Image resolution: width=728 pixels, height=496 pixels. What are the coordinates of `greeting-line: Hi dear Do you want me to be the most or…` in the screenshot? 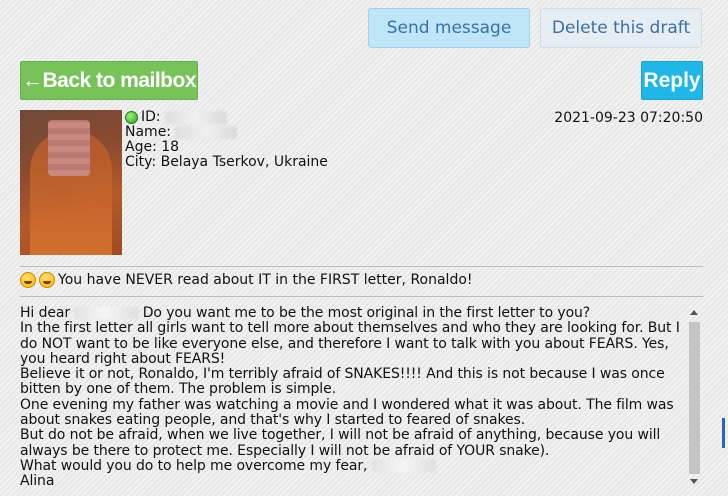 It's located at (352, 313).